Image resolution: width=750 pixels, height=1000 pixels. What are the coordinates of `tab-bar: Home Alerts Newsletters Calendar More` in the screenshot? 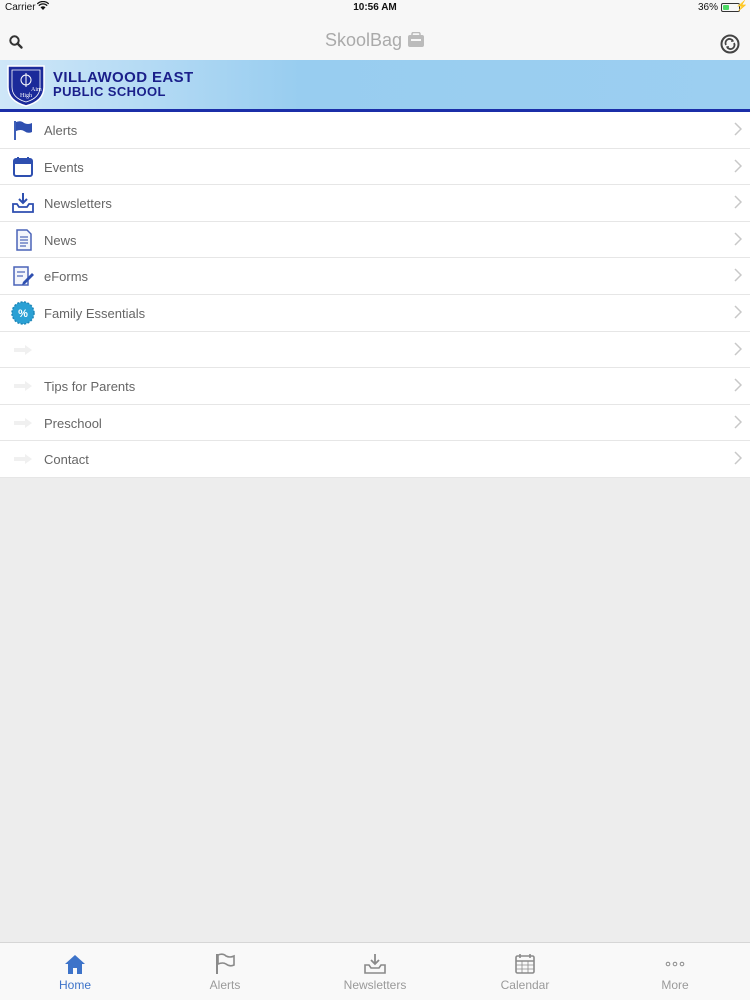 It's located at (375, 971).